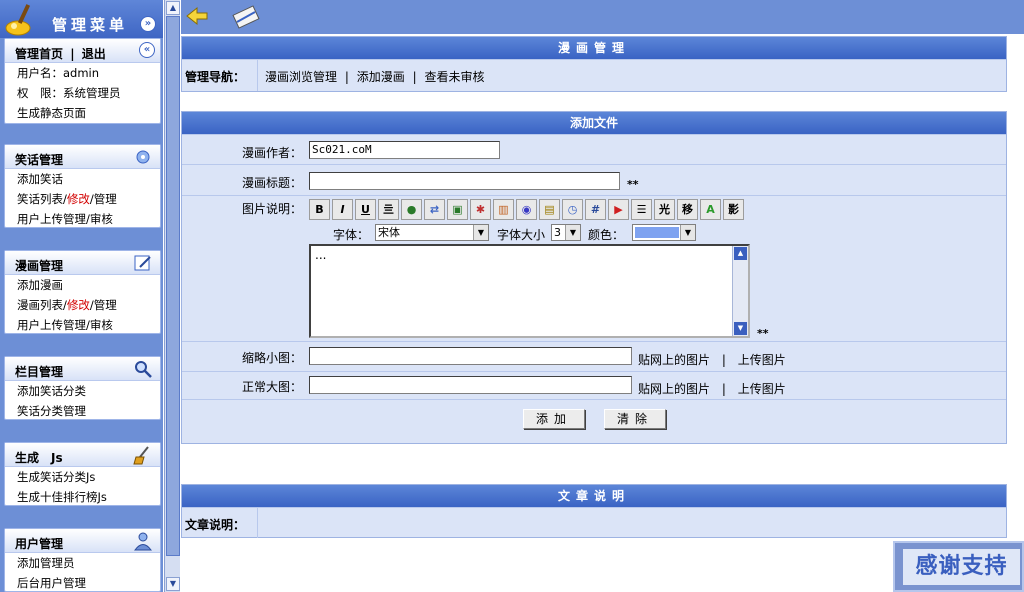 The width and height of the screenshot is (1024, 592). I want to click on role-info: 权 限：系统管理员, so click(69, 93).